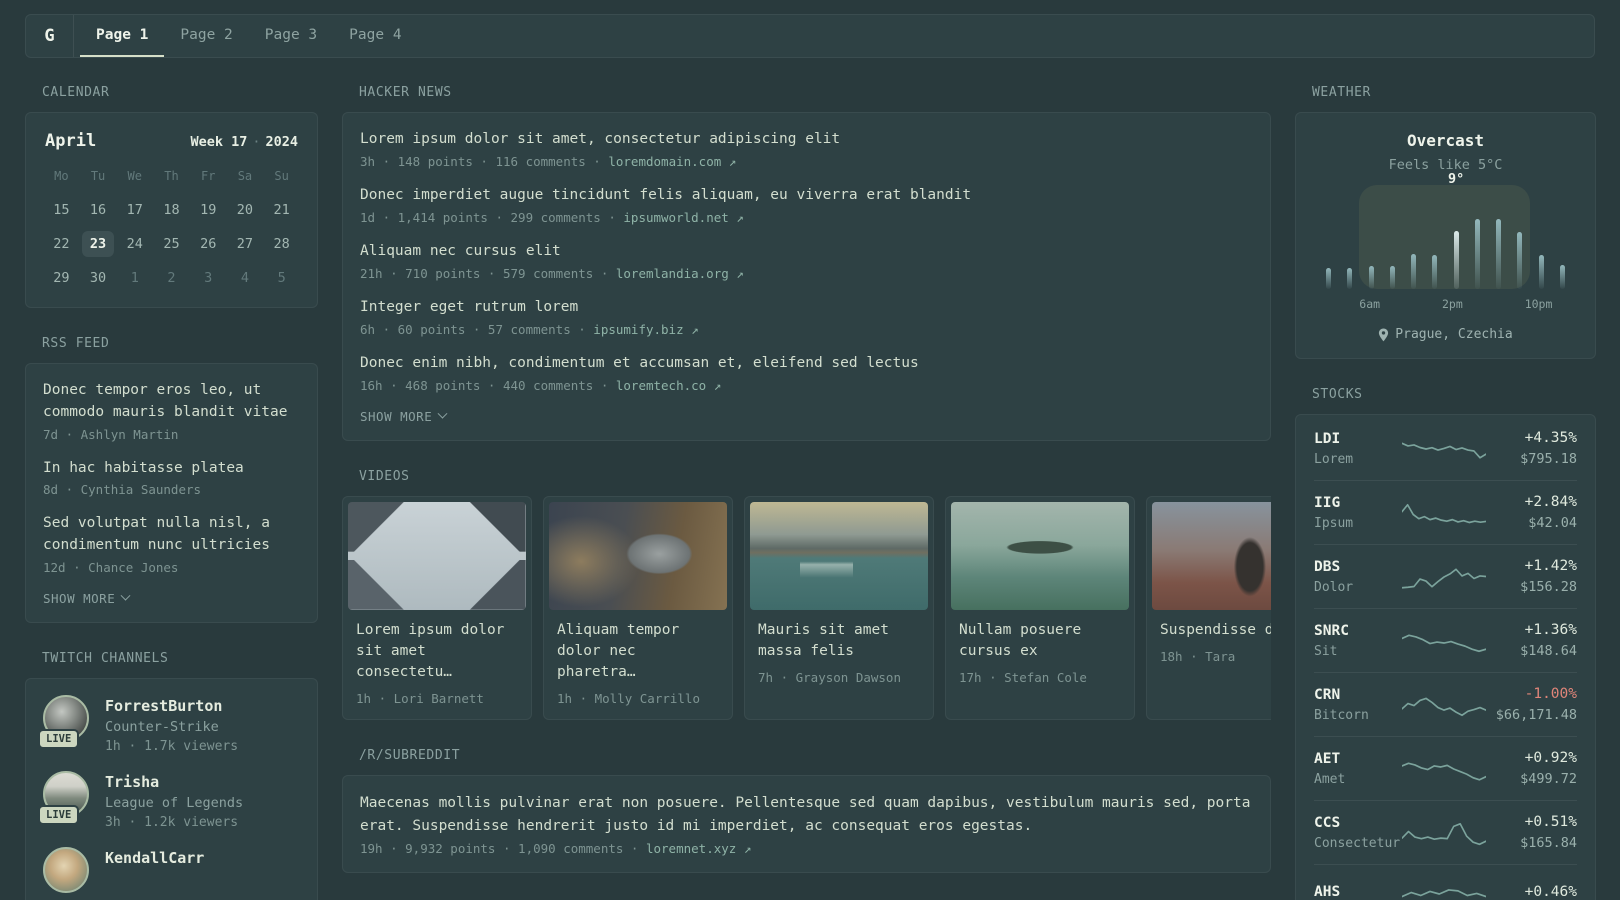  I want to click on video-title: Mauris sit amet massa felis, so click(839, 641).